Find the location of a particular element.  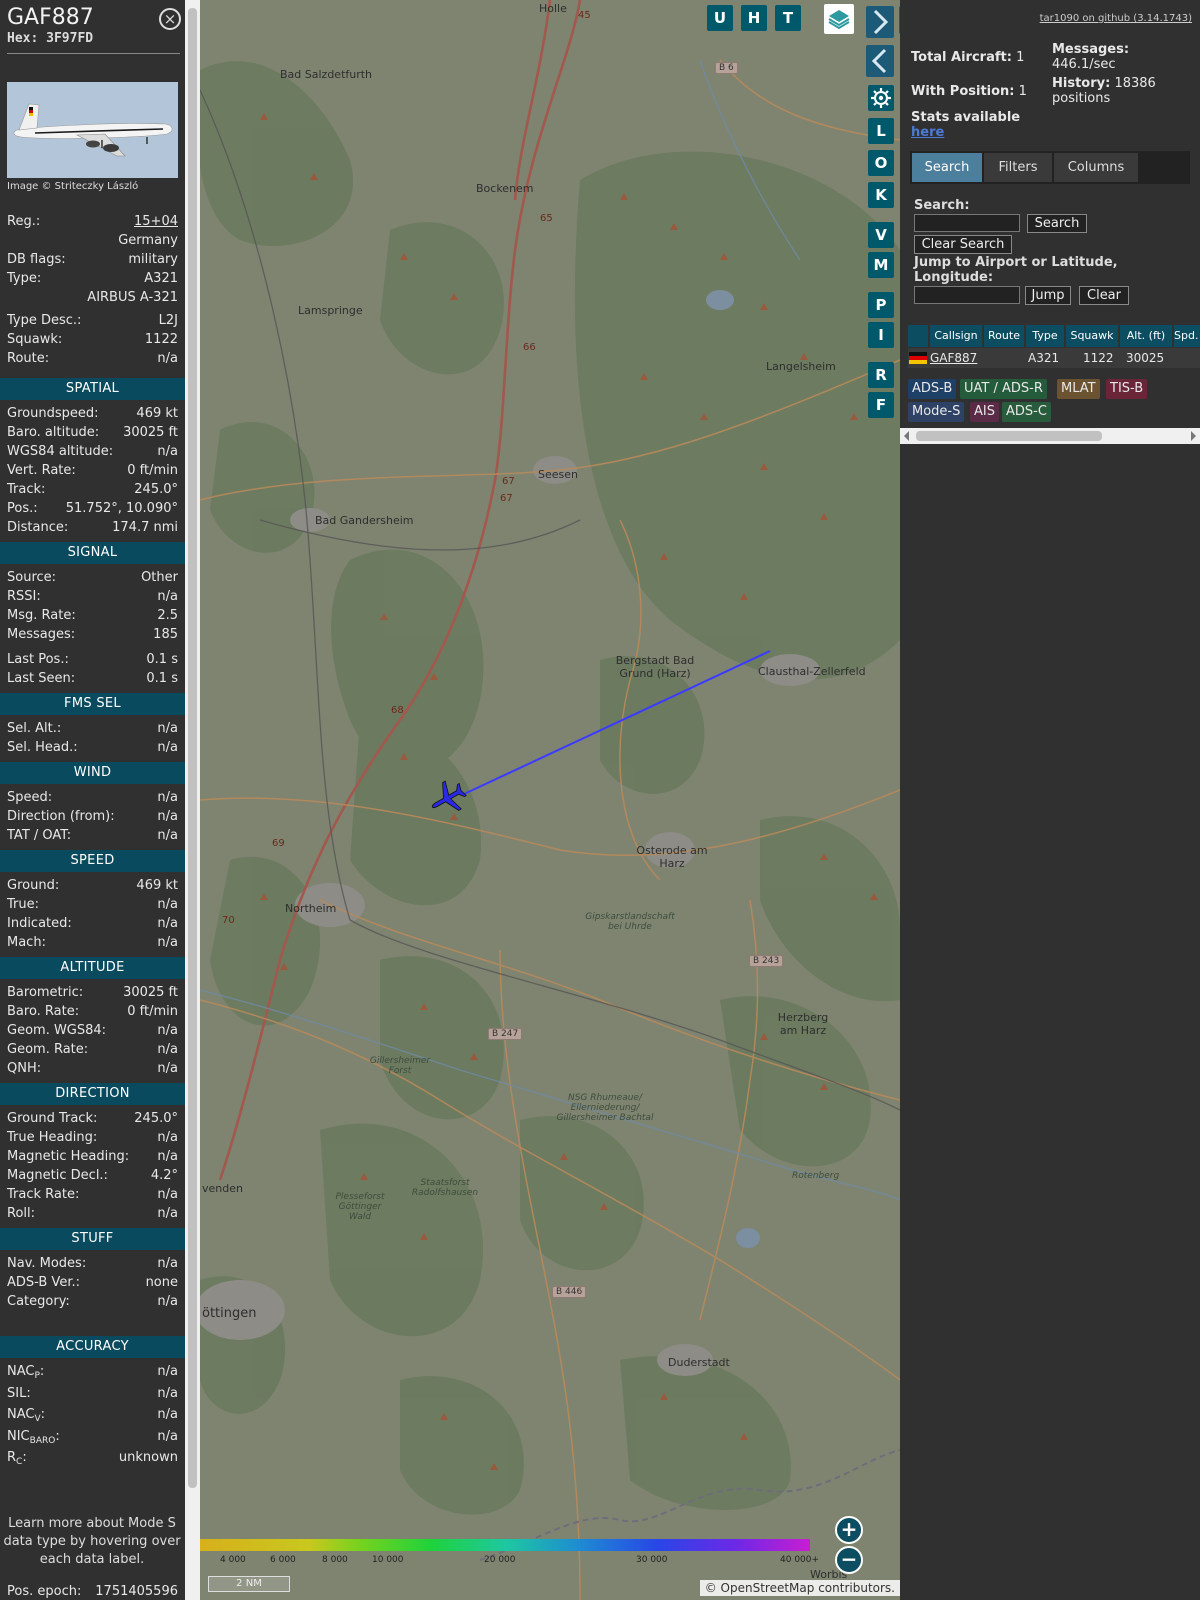

info-row: Ground: 469 kt is located at coordinates (92, 886).